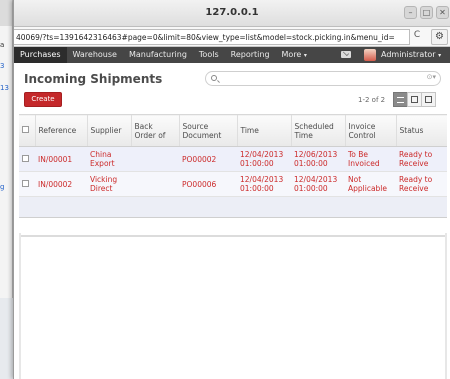 This screenshot has height=379, width=450. I want to click on menu-item-tools: Tools, so click(209, 55).